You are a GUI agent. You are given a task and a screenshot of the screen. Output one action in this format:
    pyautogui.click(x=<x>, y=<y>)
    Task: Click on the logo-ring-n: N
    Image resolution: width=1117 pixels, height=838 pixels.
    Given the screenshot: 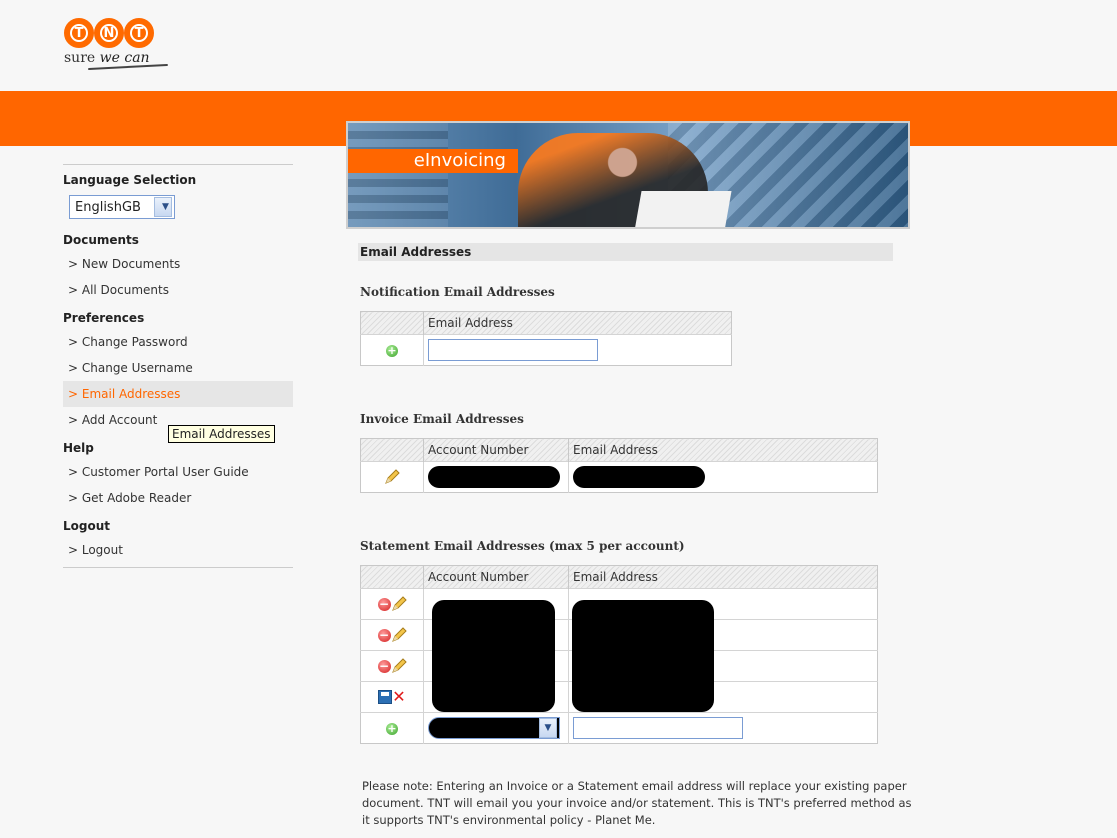 What is the action you would take?
    pyautogui.click(x=109, y=33)
    